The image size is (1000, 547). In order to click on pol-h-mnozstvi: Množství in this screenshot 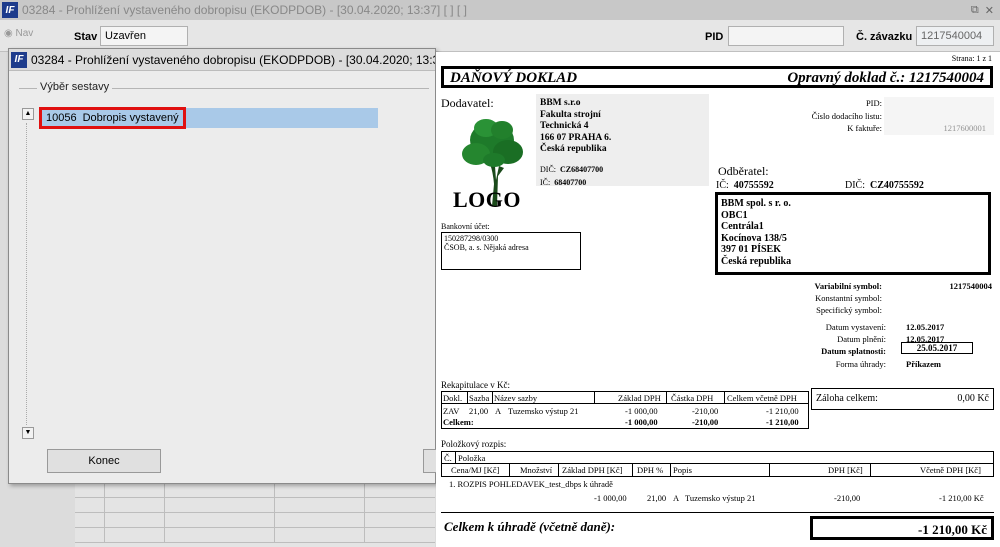, I will do `click(536, 470)`.